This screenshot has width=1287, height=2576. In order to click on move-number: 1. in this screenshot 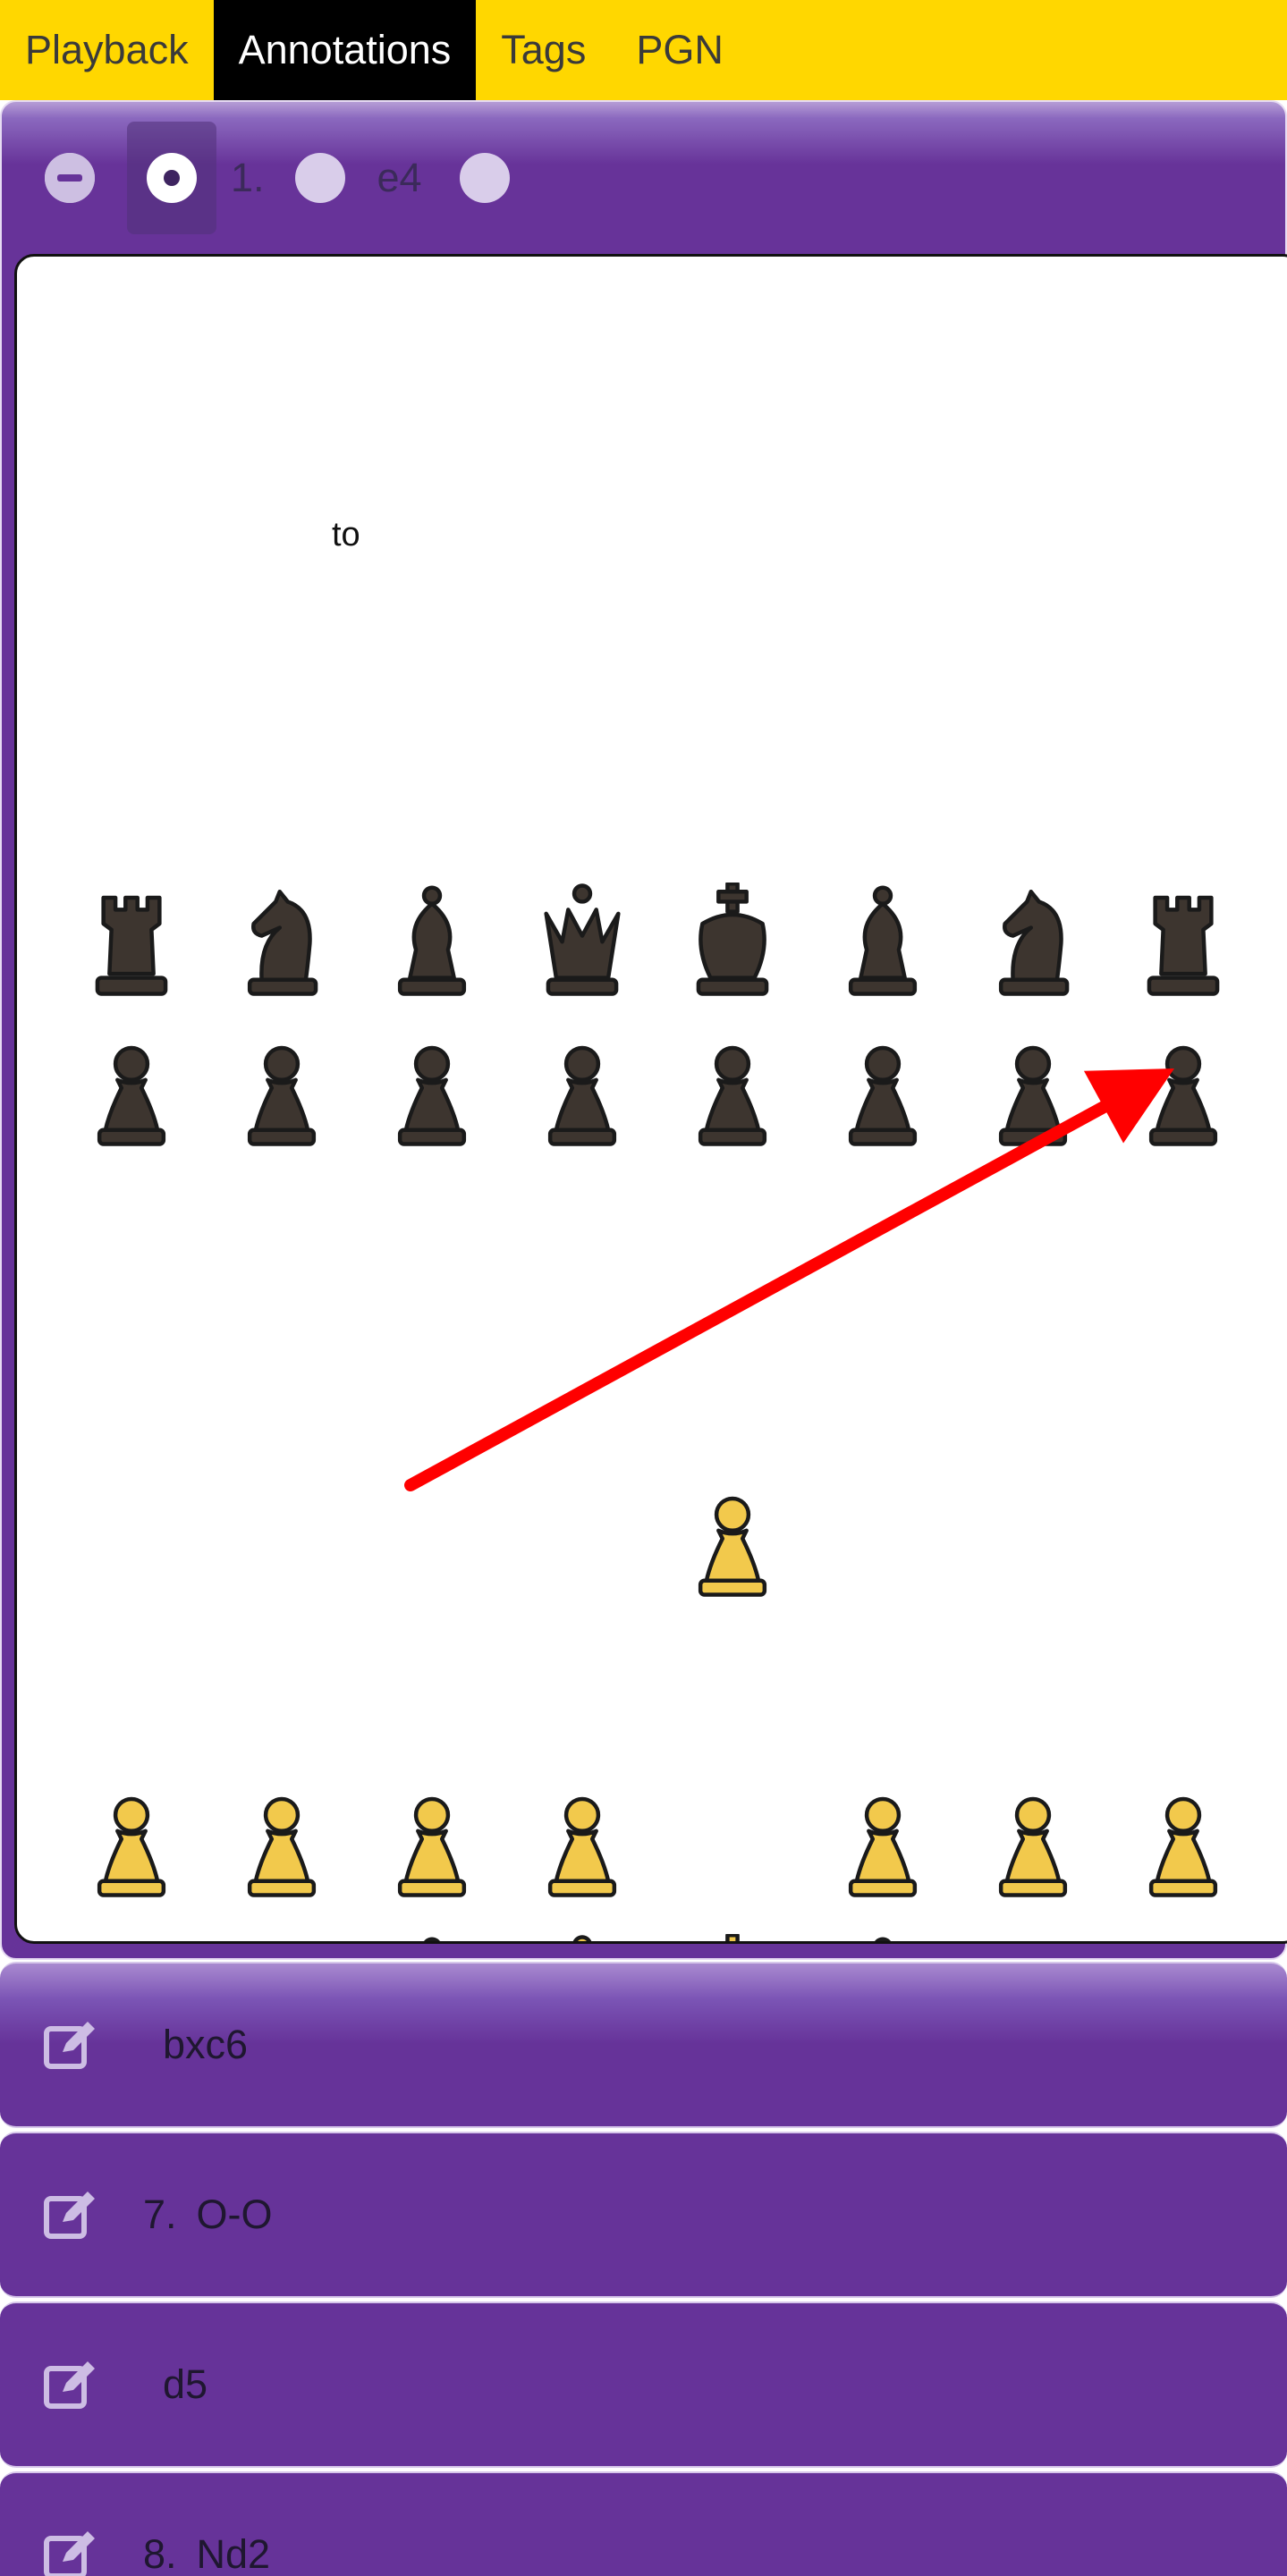, I will do `click(248, 177)`.